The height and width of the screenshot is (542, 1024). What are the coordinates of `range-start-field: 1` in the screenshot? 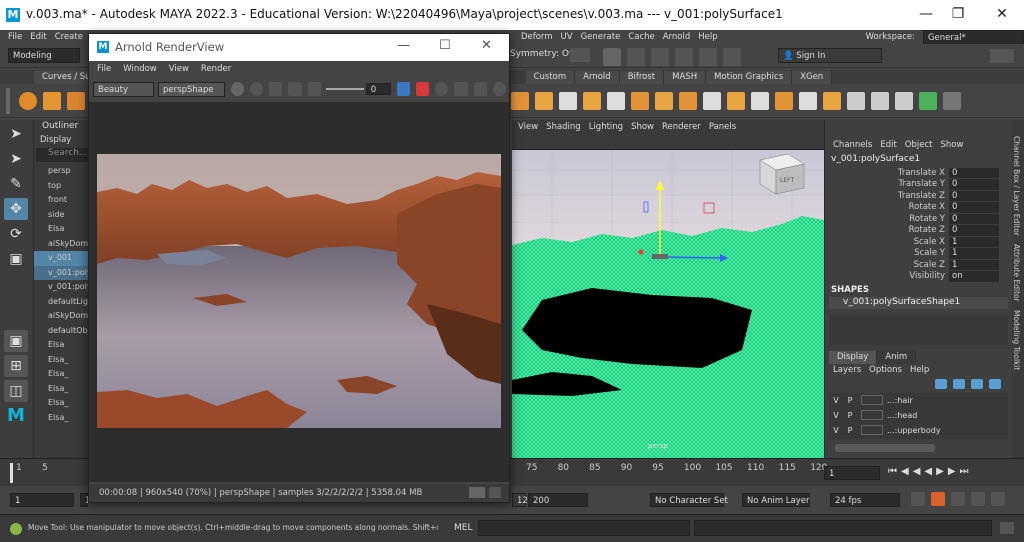 It's located at (42, 500).